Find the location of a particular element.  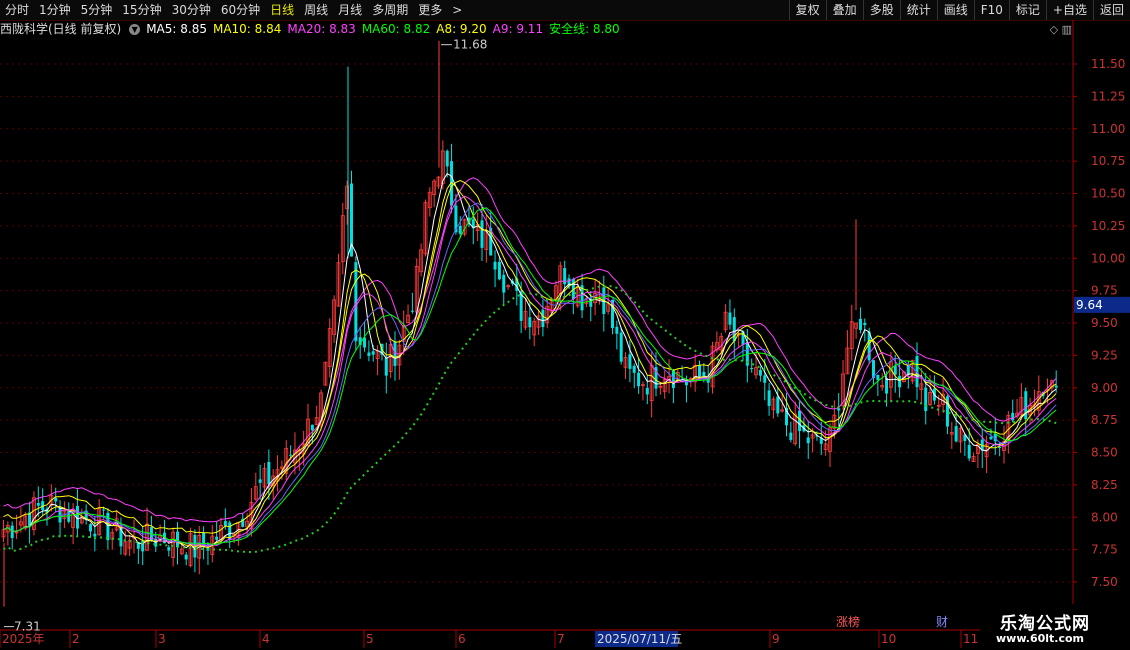

time-label: 10 is located at coordinates (888, 639).